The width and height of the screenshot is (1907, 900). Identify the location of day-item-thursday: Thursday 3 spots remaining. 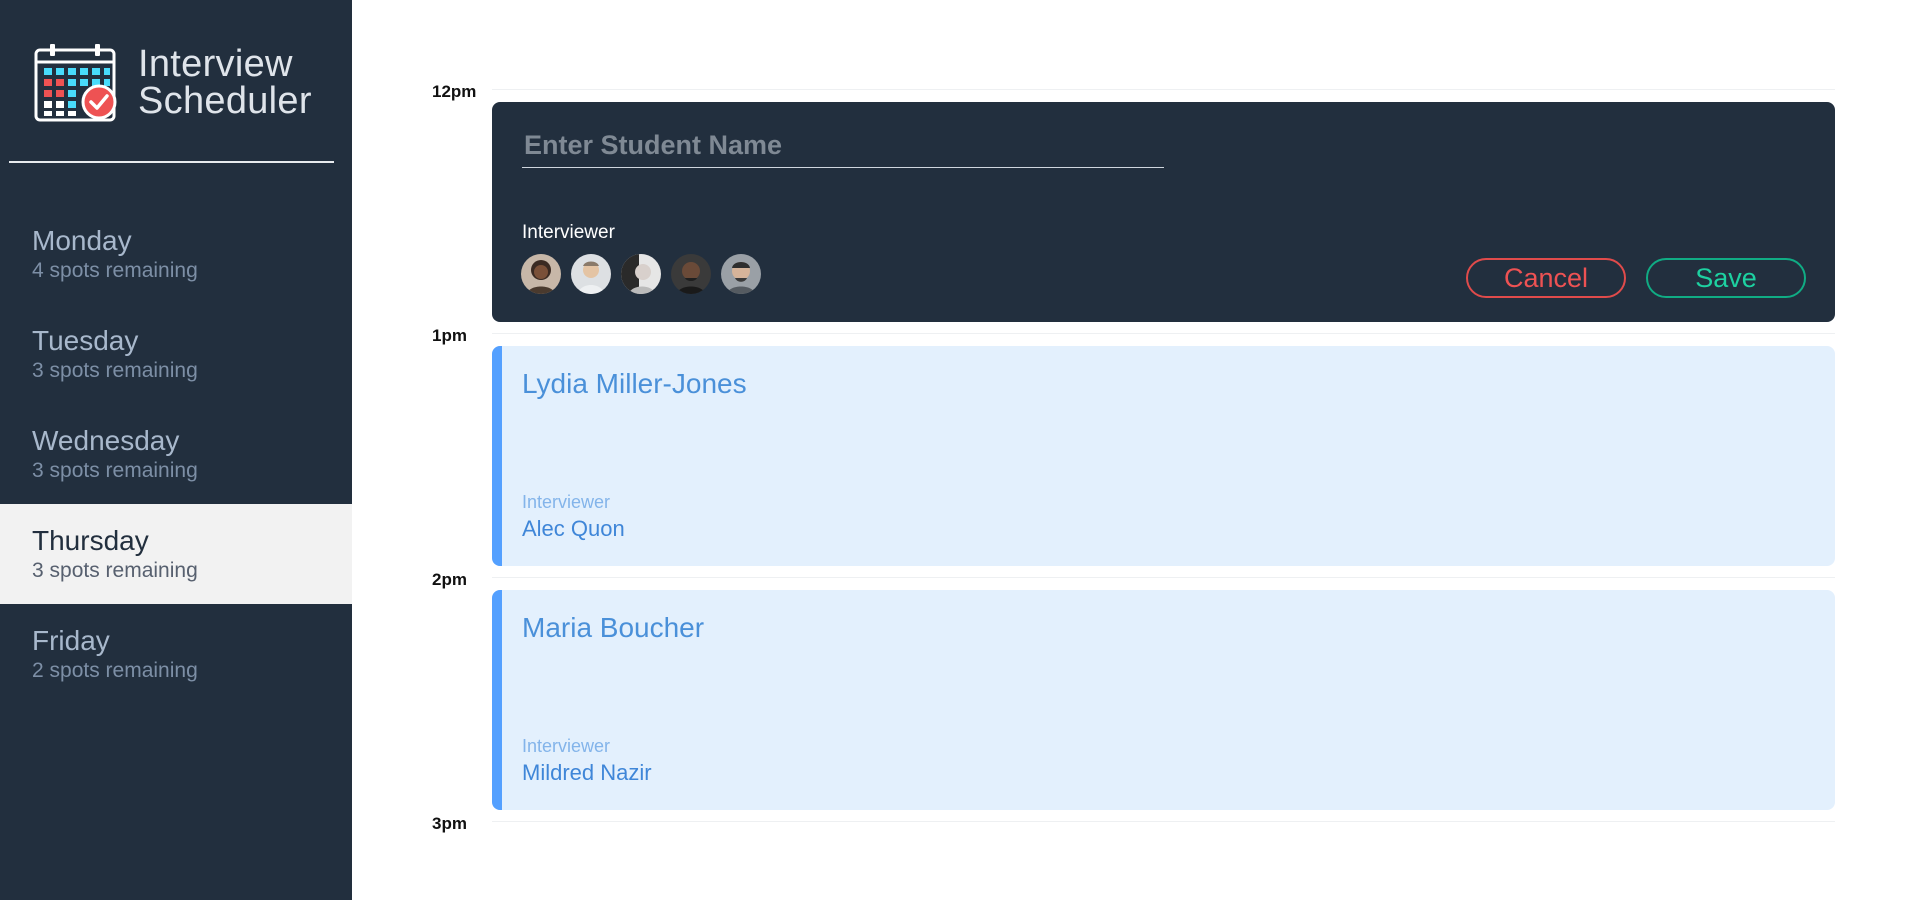
(176, 554).